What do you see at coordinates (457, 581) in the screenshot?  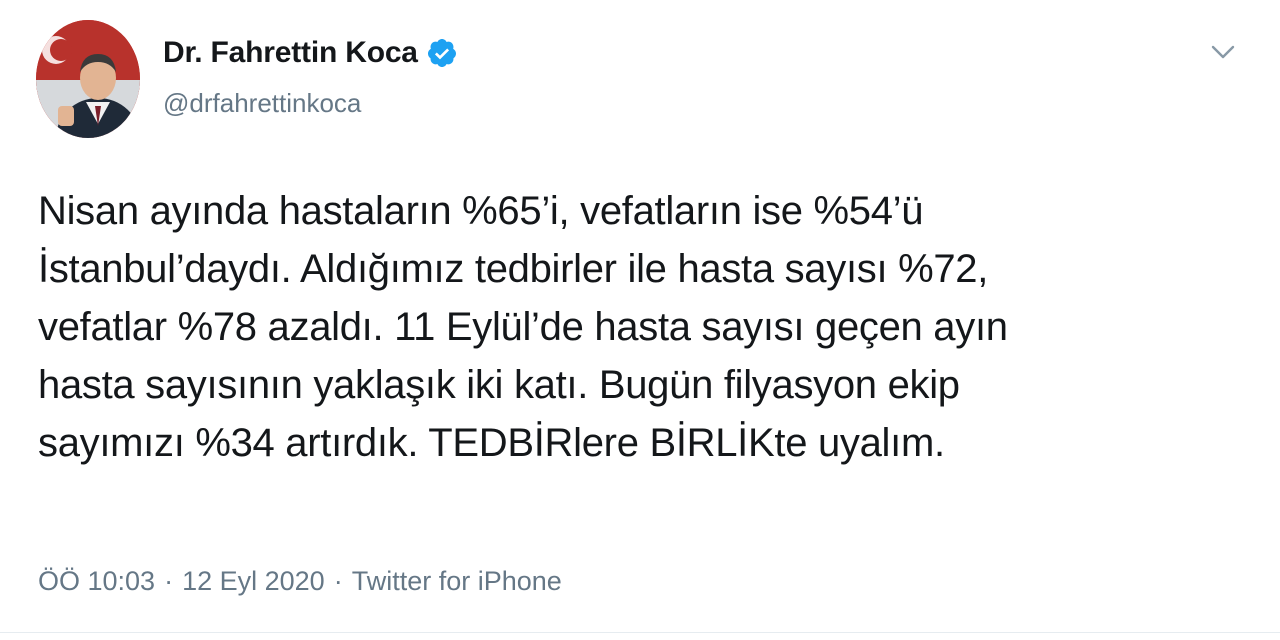 I see `tweet-source-link: Twitter for iPhone` at bounding box center [457, 581].